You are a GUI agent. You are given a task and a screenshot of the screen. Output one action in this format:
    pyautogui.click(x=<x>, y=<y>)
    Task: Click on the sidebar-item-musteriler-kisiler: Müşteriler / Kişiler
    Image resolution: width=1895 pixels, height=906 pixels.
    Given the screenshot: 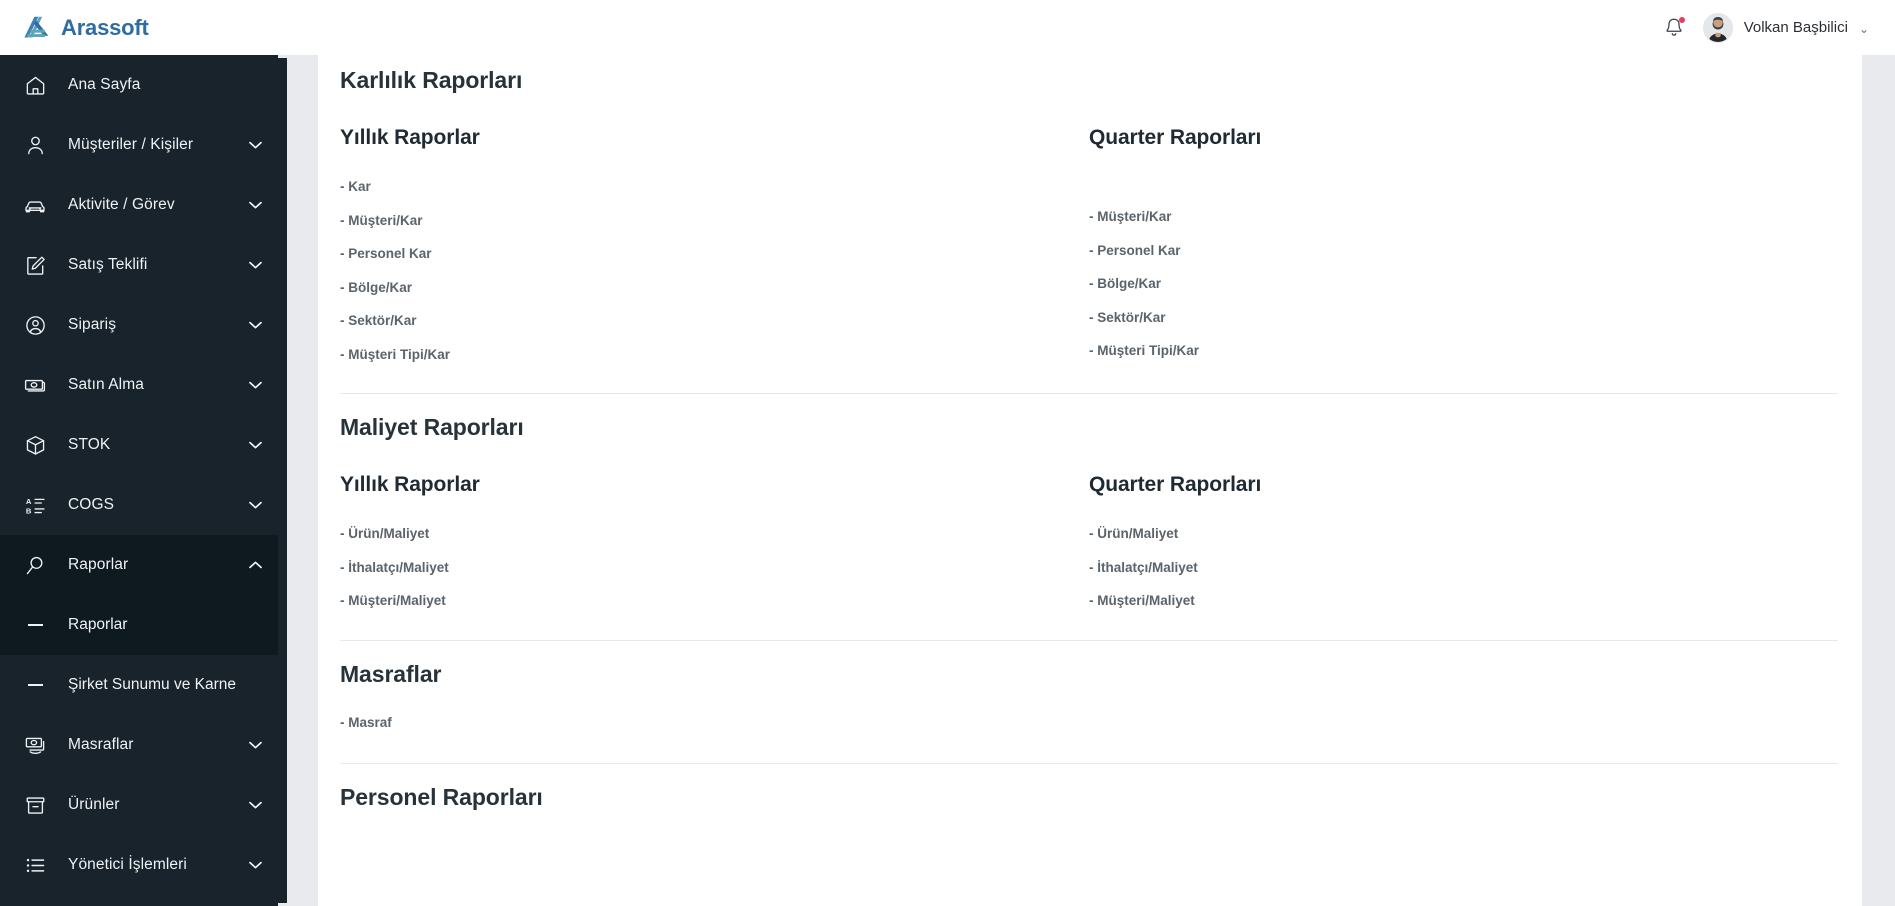 What is the action you would take?
    pyautogui.click(x=139, y=145)
    